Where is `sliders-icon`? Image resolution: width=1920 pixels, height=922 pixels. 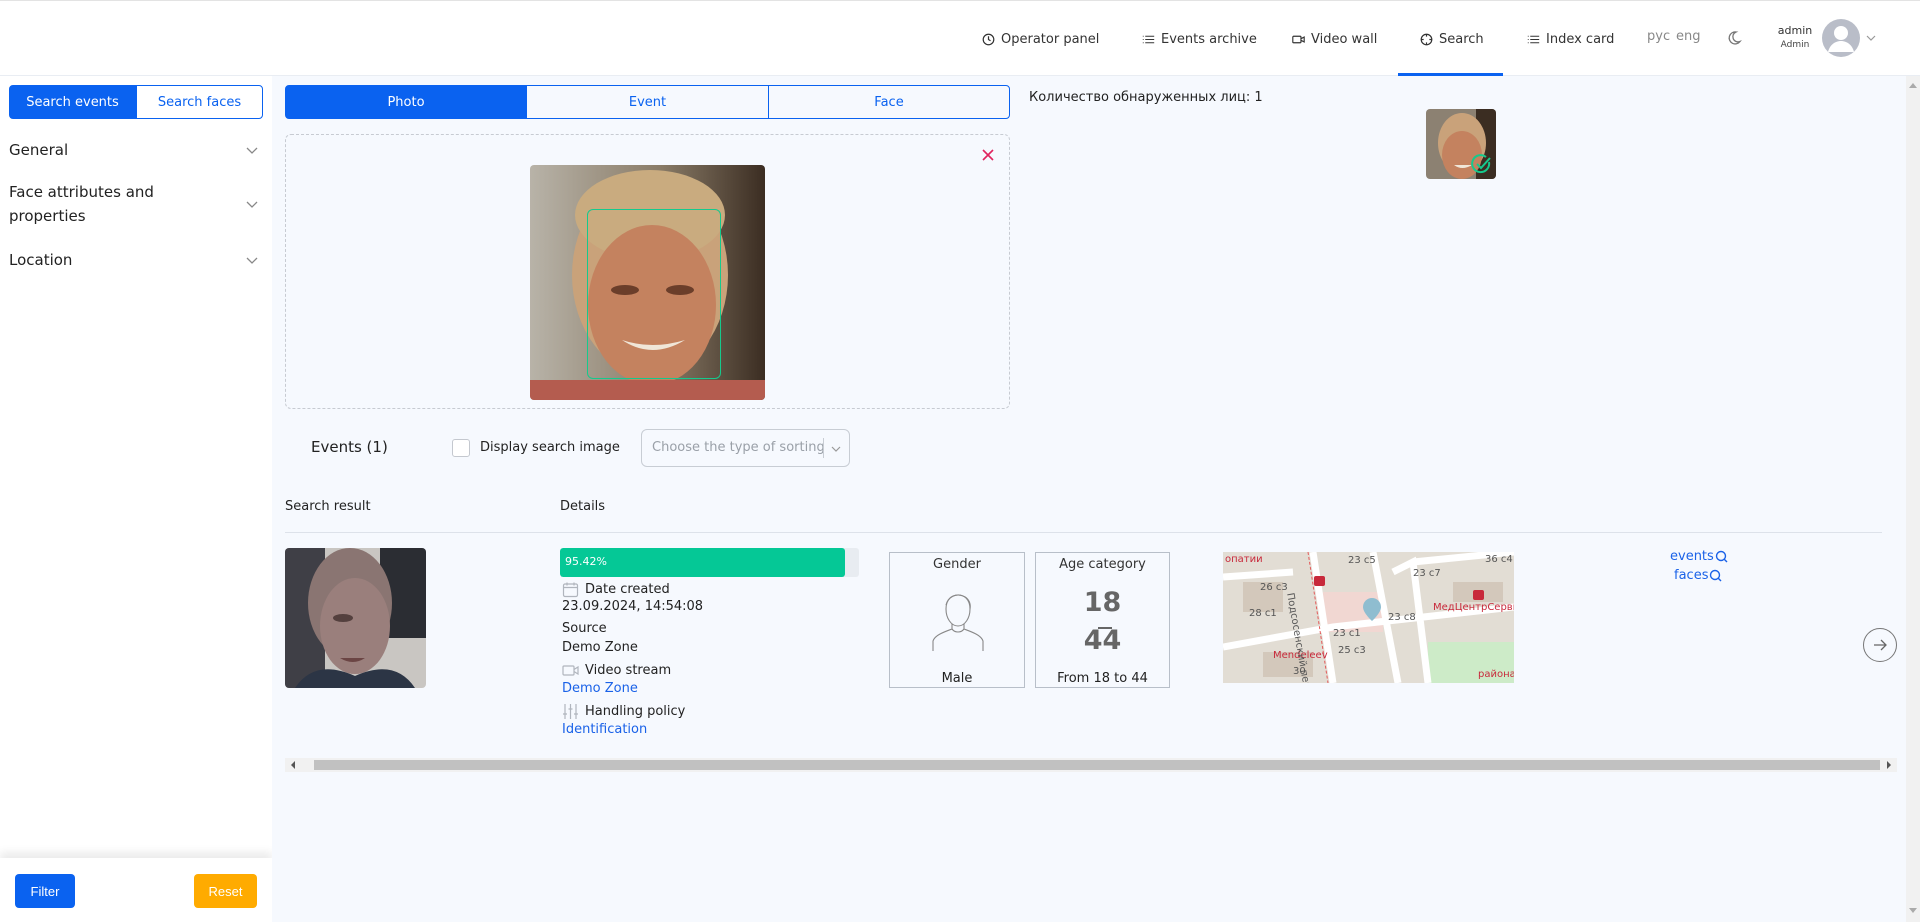 sliders-icon is located at coordinates (570, 711).